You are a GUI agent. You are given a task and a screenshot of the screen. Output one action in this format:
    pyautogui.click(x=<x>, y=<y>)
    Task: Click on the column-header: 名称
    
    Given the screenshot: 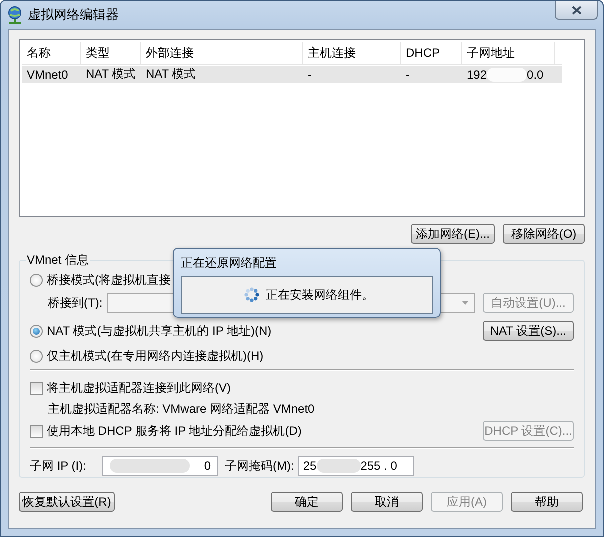 What is the action you would take?
    pyautogui.click(x=51, y=53)
    